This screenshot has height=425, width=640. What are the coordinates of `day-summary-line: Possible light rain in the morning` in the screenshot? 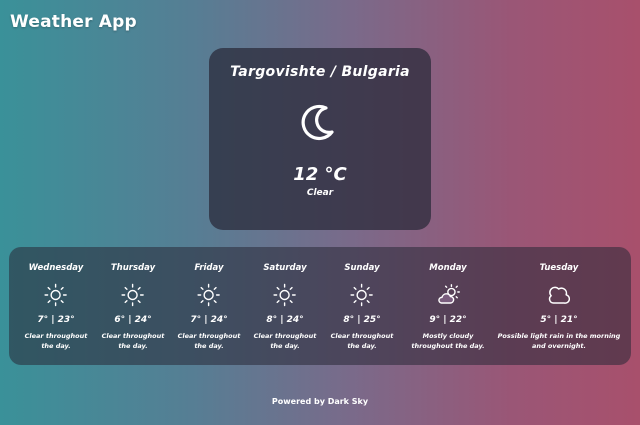 It's located at (559, 336).